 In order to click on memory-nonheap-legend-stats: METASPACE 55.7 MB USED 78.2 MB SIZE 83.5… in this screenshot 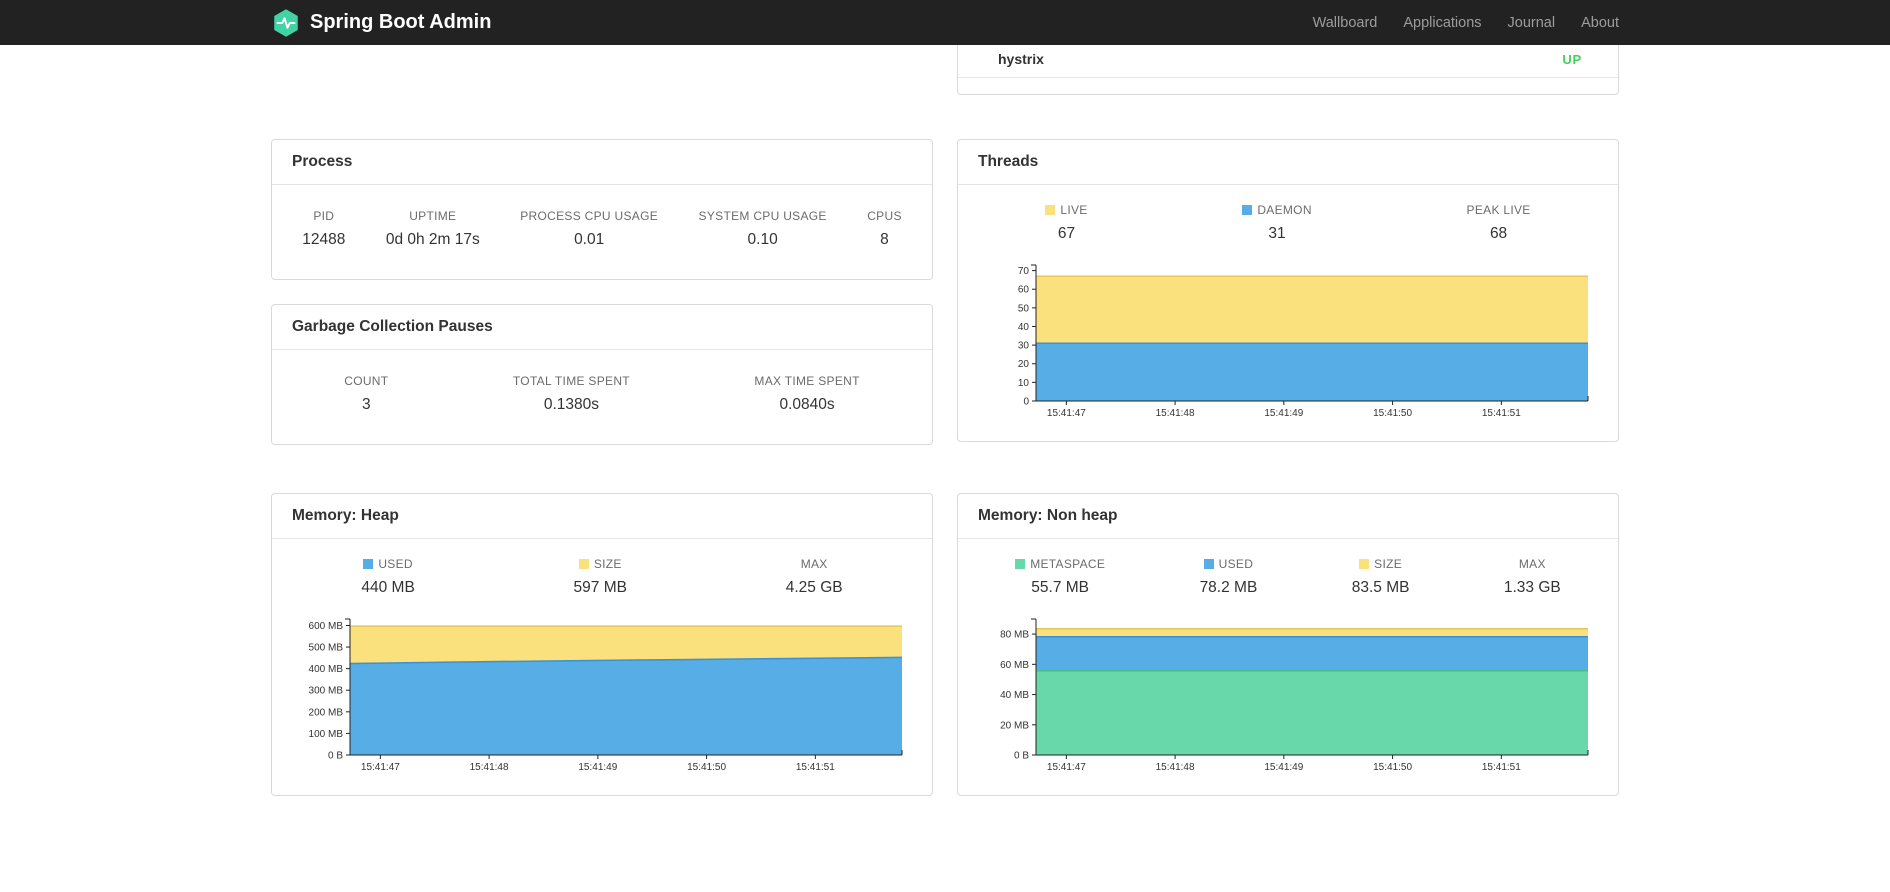, I will do `click(1288, 572)`.